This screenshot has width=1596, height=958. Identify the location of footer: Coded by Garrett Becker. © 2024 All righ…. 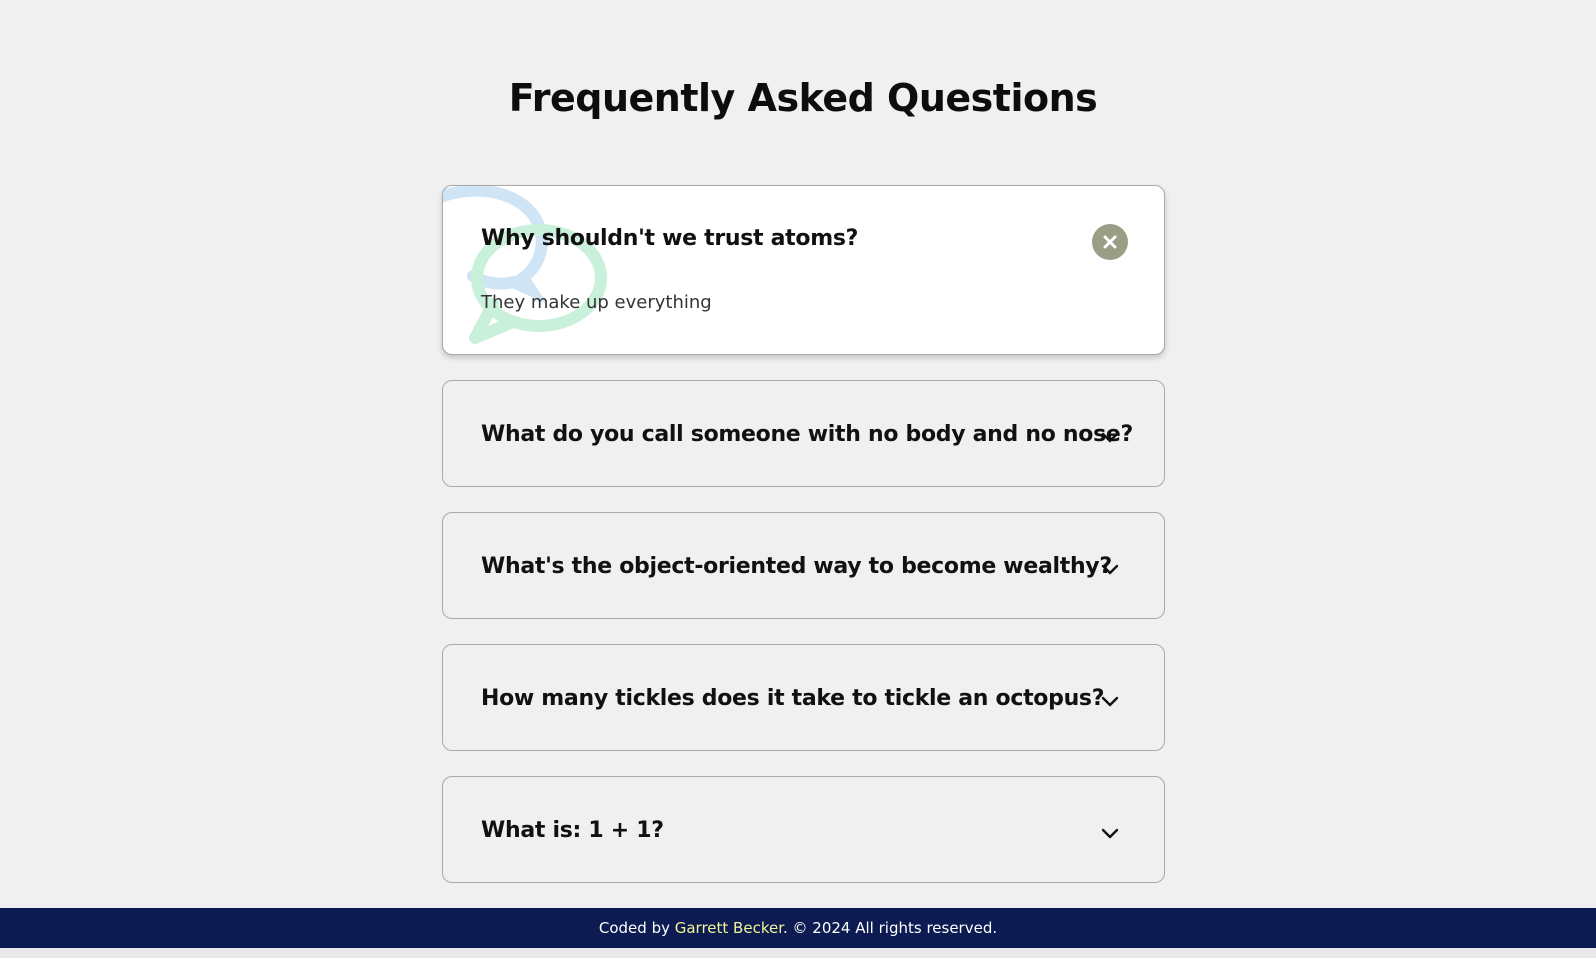
(798, 928).